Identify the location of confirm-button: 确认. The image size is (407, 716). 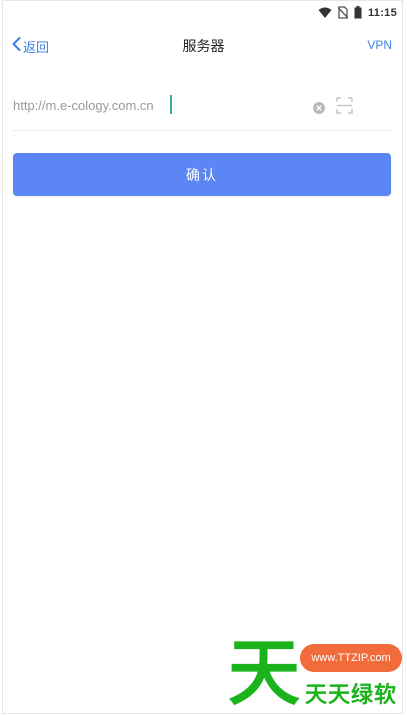
(202, 174).